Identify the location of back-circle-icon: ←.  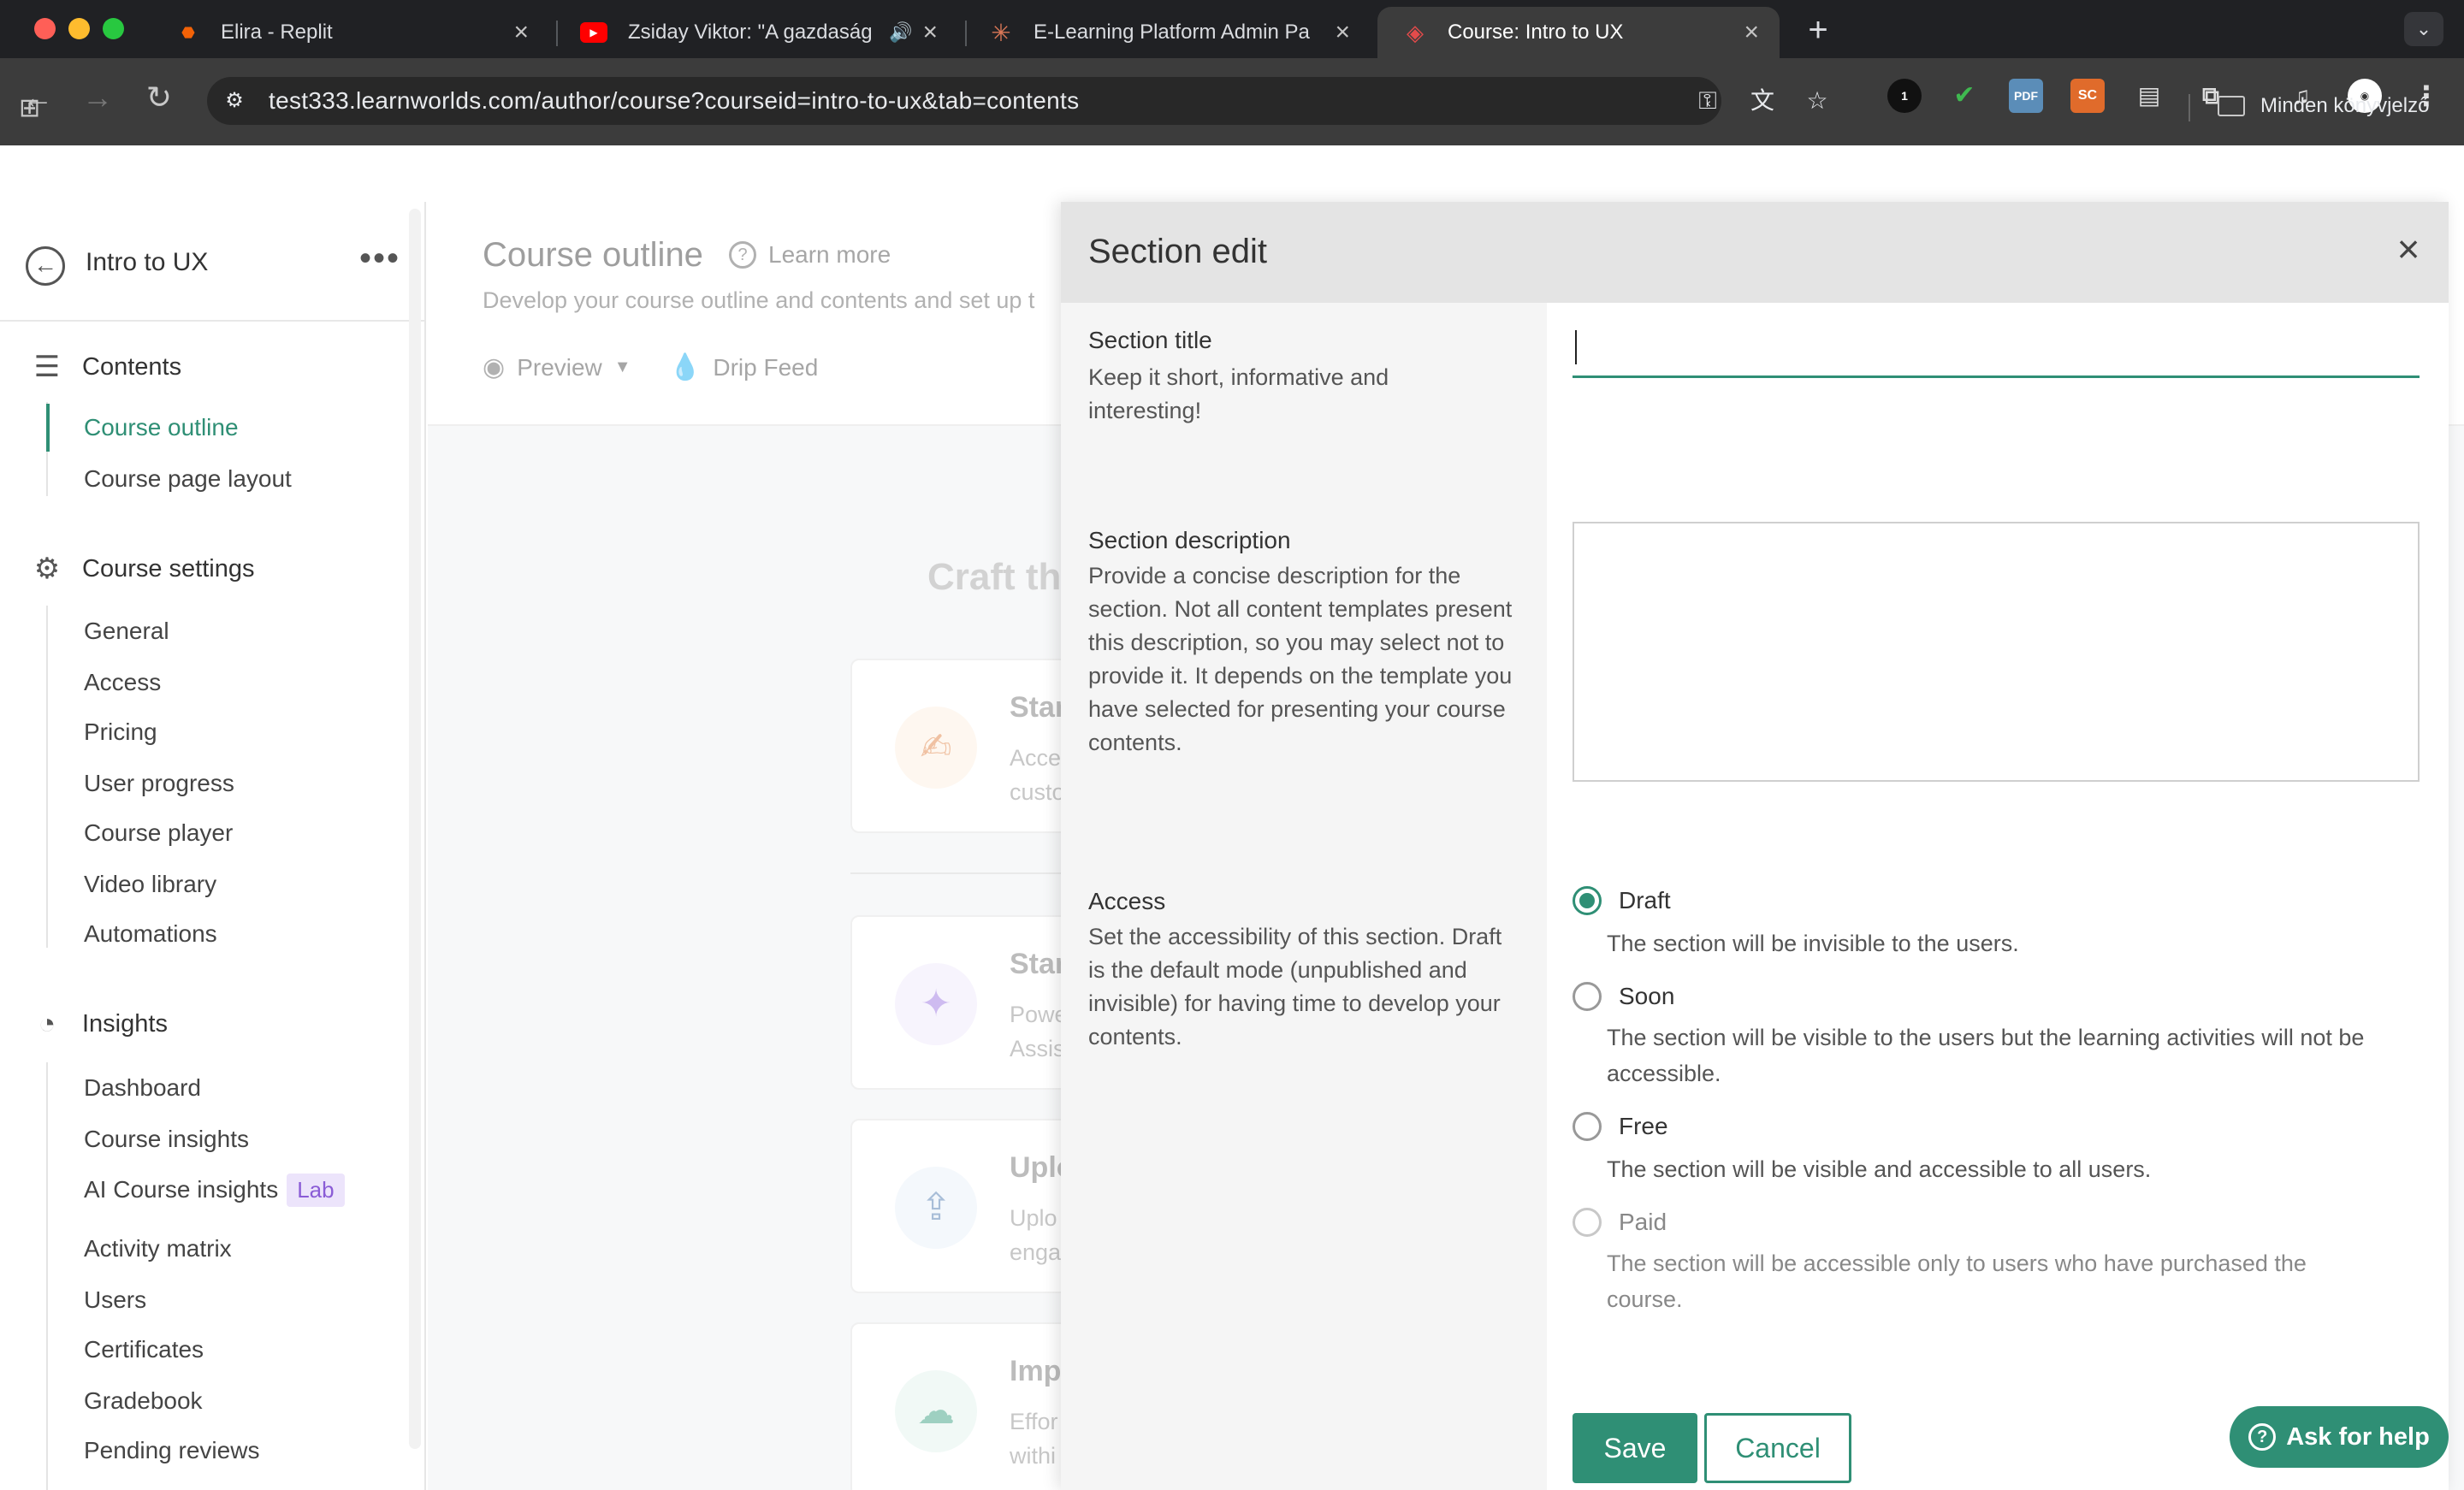
(45, 266).